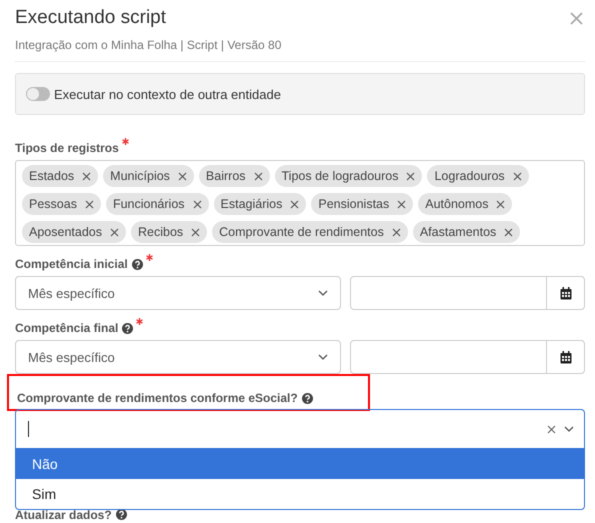  What do you see at coordinates (340, 176) in the screenshot?
I see `tag-label: Tipos de logradouros` at bounding box center [340, 176].